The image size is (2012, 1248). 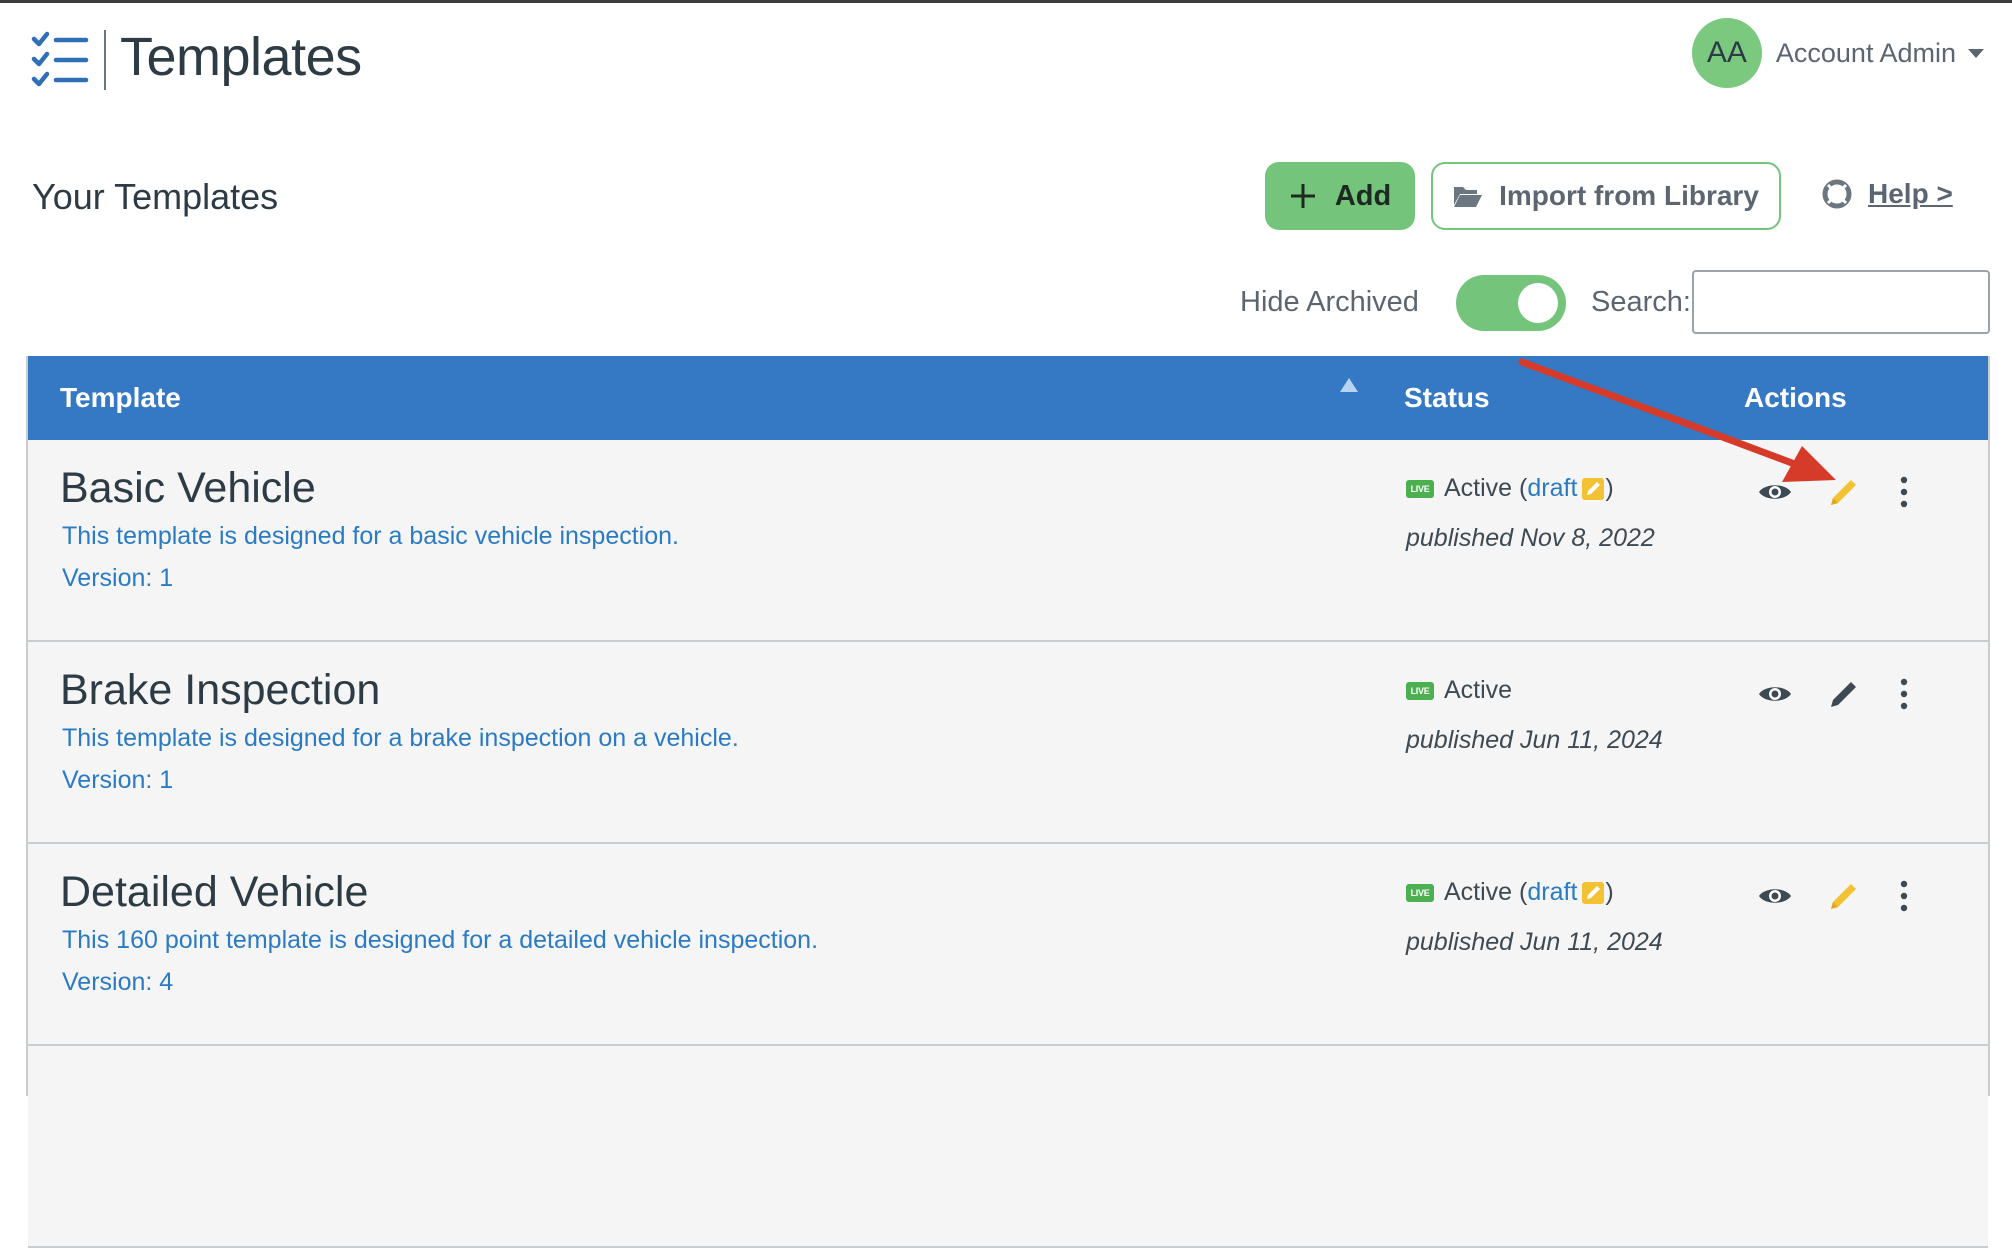 I want to click on top-border, so click(x=1006, y=1).